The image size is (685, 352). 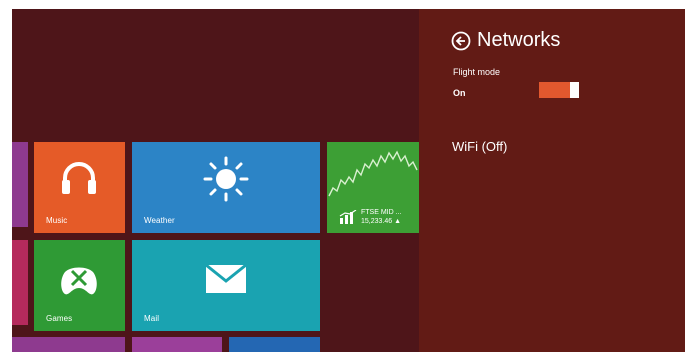 I want to click on xbox-controller-icon, so click(x=79, y=281).